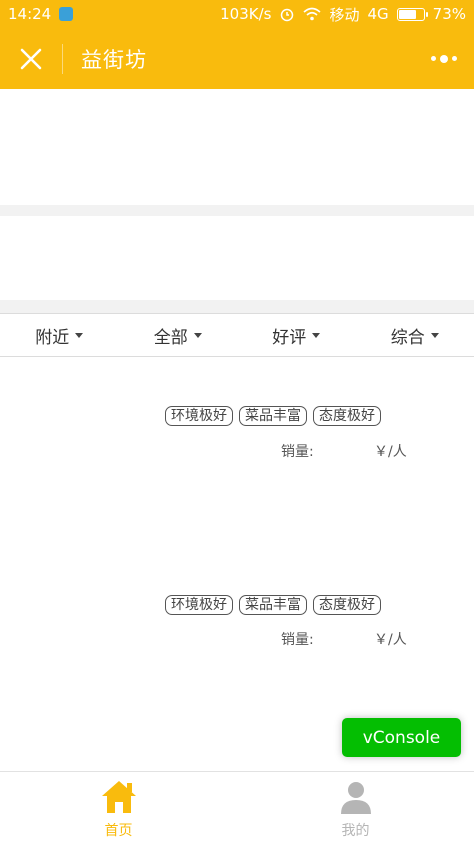 This screenshot has width=474, height=842. I want to click on tab-mine: 我的, so click(355, 807).